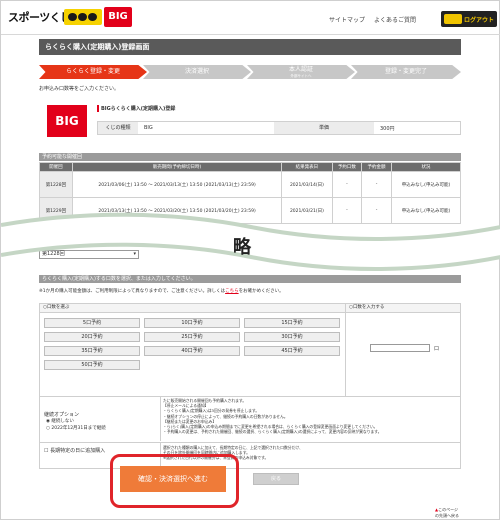 This screenshot has height=520, width=500. I want to click on units-section-title: らくらく購入(定期購入)する口数を選択、または入力してください。, so click(250, 279).